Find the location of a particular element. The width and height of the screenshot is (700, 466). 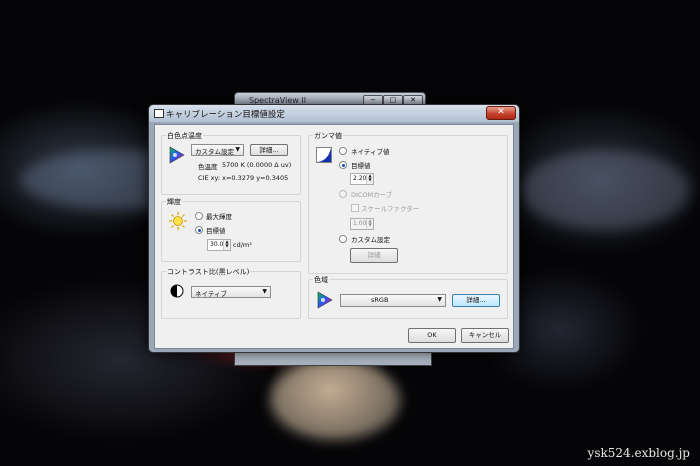

gamma-native-radio is located at coordinates (343, 151).